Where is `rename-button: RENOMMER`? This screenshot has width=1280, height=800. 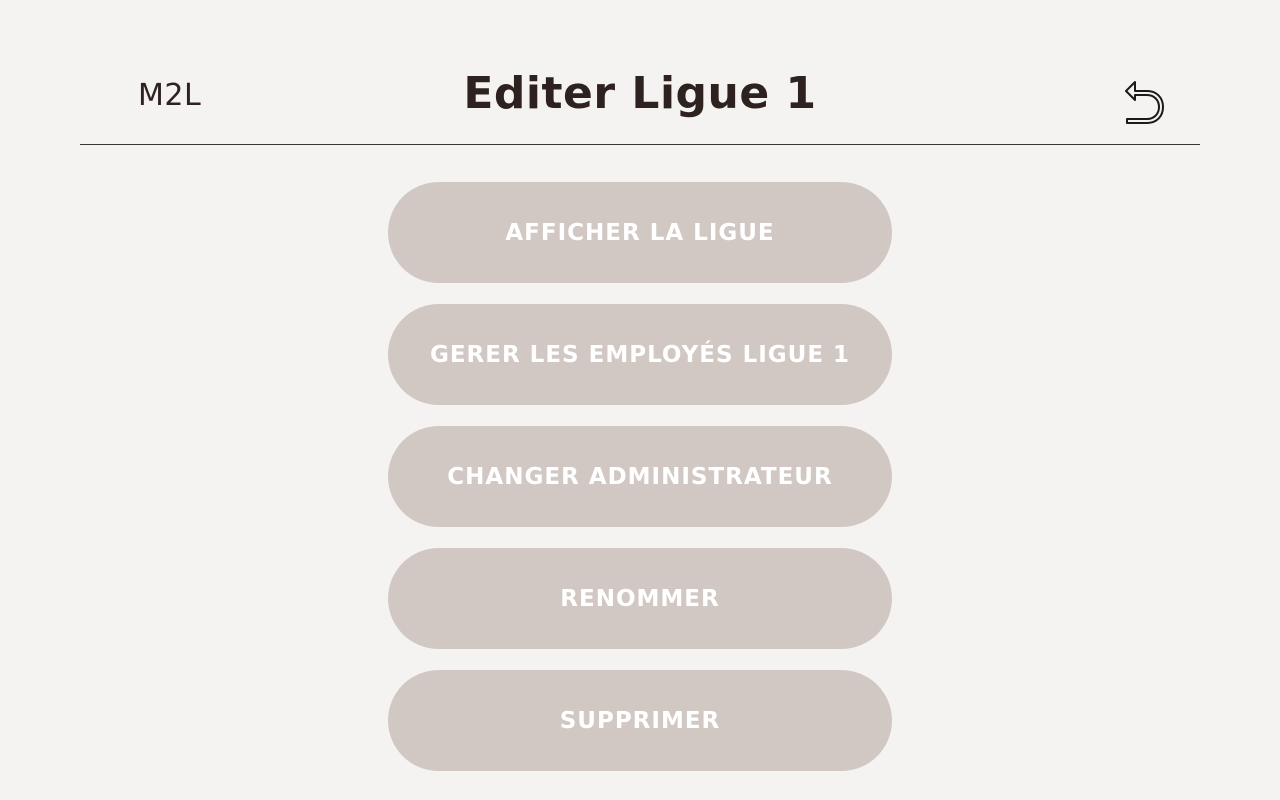 rename-button: RENOMMER is located at coordinates (640, 598).